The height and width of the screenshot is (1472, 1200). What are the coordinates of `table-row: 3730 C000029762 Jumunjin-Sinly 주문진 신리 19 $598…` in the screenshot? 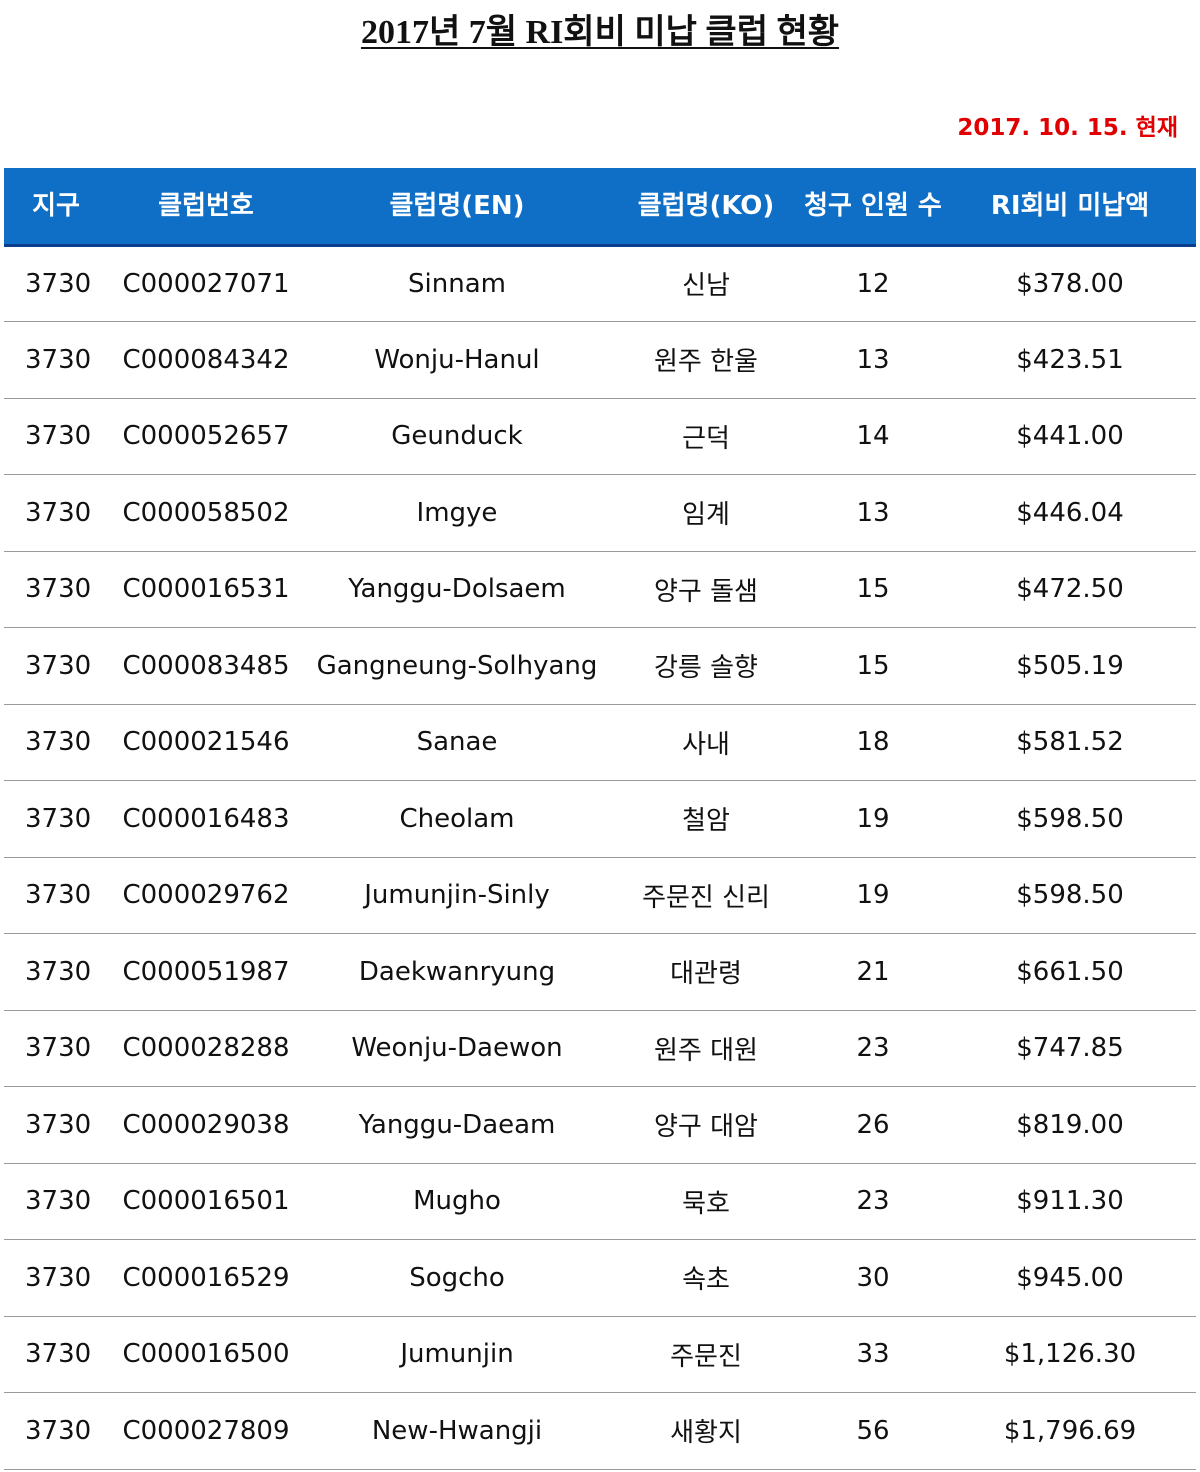 It's located at (600, 895).